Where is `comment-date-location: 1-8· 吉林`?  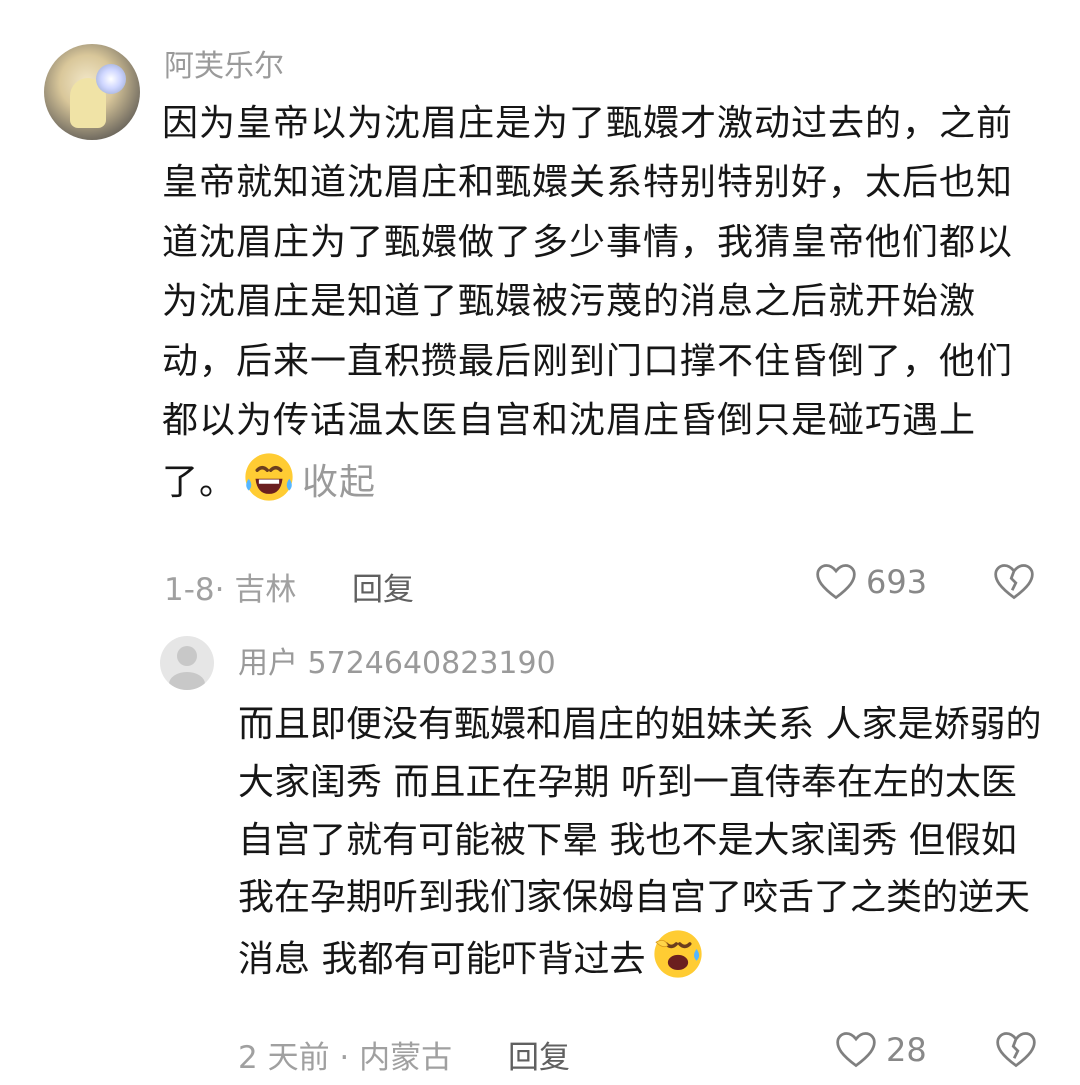 comment-date-location: 1-8· 吉林 is located at coordinates (230, 590).